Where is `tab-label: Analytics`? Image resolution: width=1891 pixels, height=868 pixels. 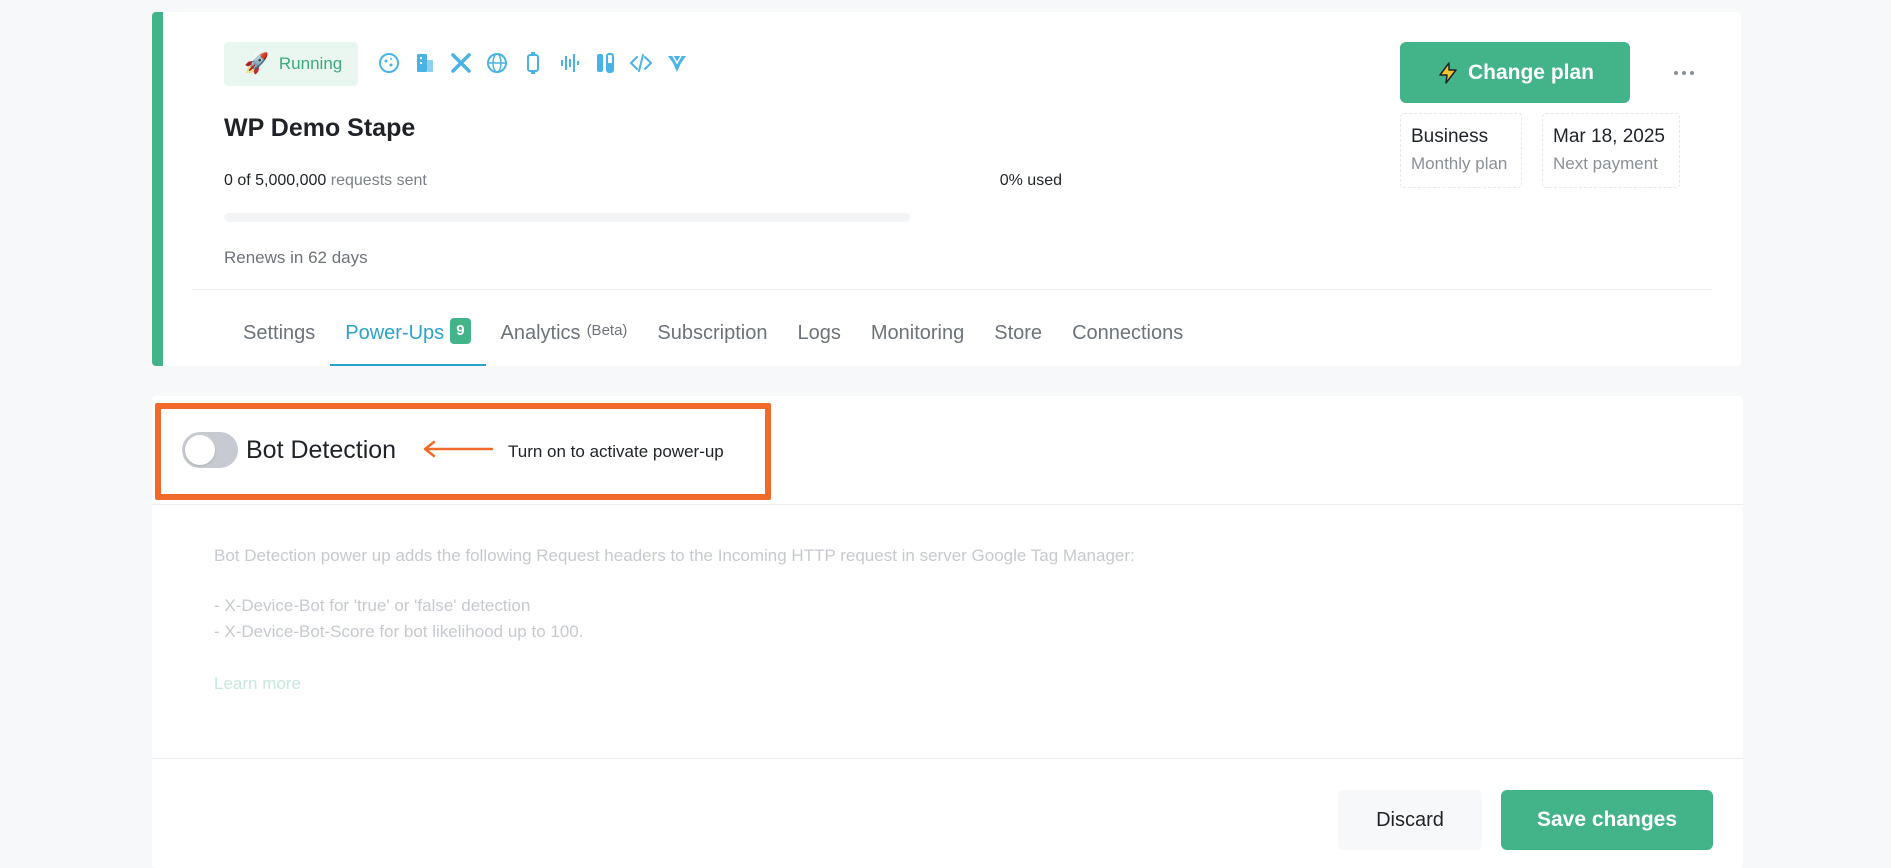
tab-label: Analytics is located at coordinates (540, 333).